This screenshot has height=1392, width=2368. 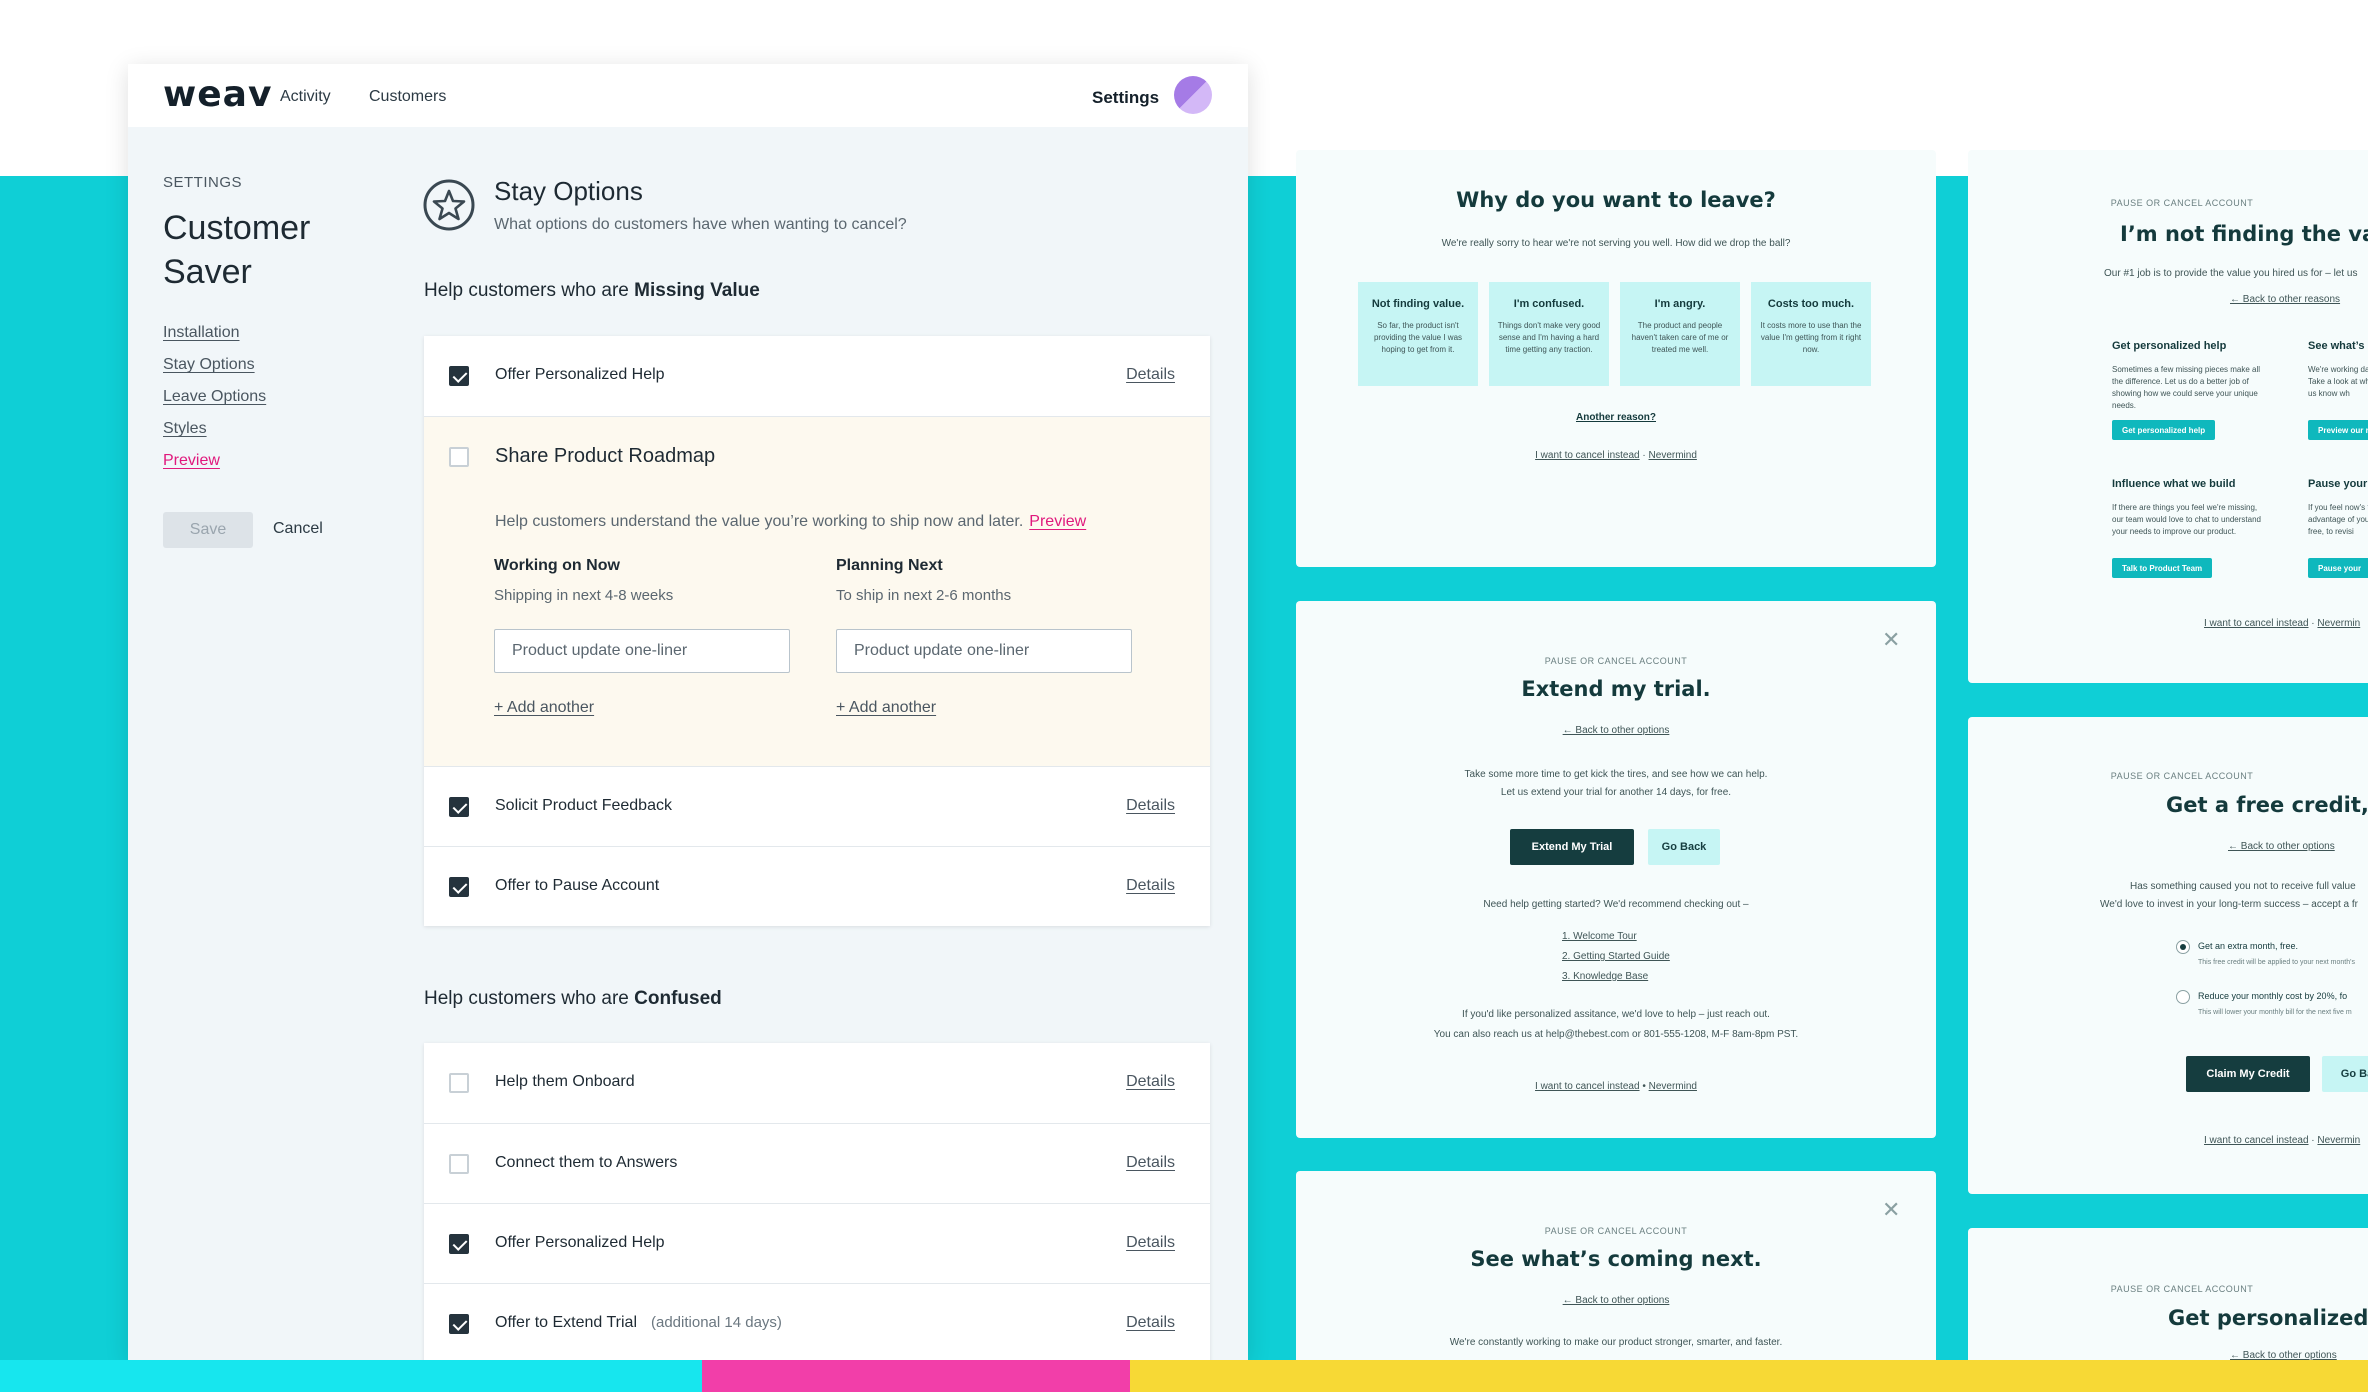 I want to click on checkbox-solicit-feedback, so click(x=459, y=807).